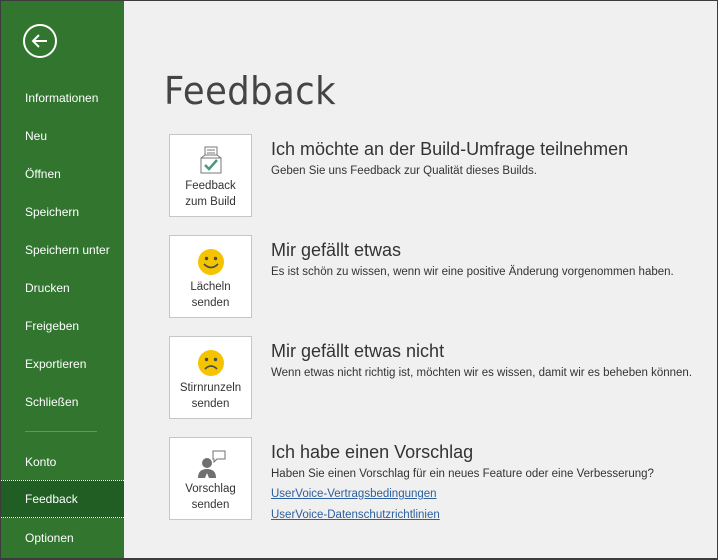  I want to click on tile-label-line1: Vorschlag, so click(210, 489).